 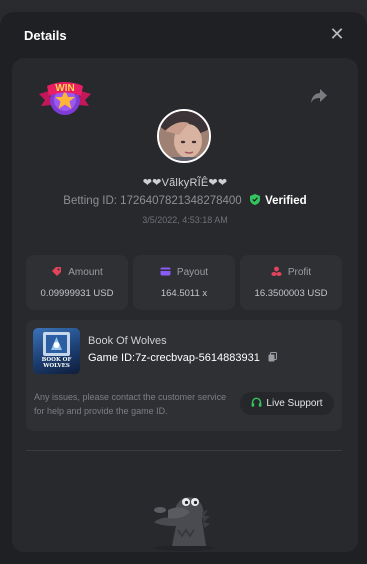 What do you see at coordinates (127, 341) in the screenshot?
I see `game-name: Book Of Wolves` at bounding box center [127, 341].